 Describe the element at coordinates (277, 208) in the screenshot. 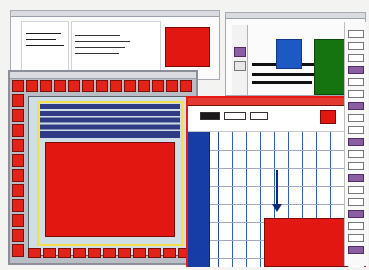

I see `grid-arrow-head` at that location.